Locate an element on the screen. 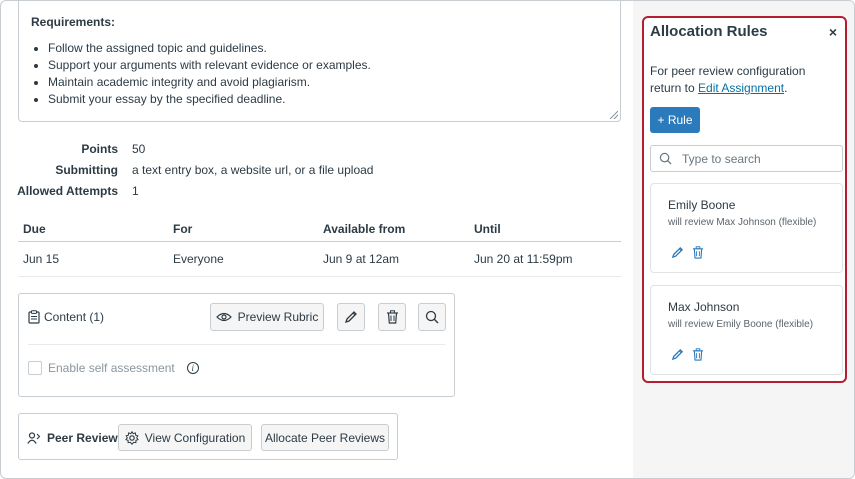 Image resolution: width=855 pixels, height=479 pixels. until-cell: Jun 20 at 11:59pm is located at coordinates (523, 259).